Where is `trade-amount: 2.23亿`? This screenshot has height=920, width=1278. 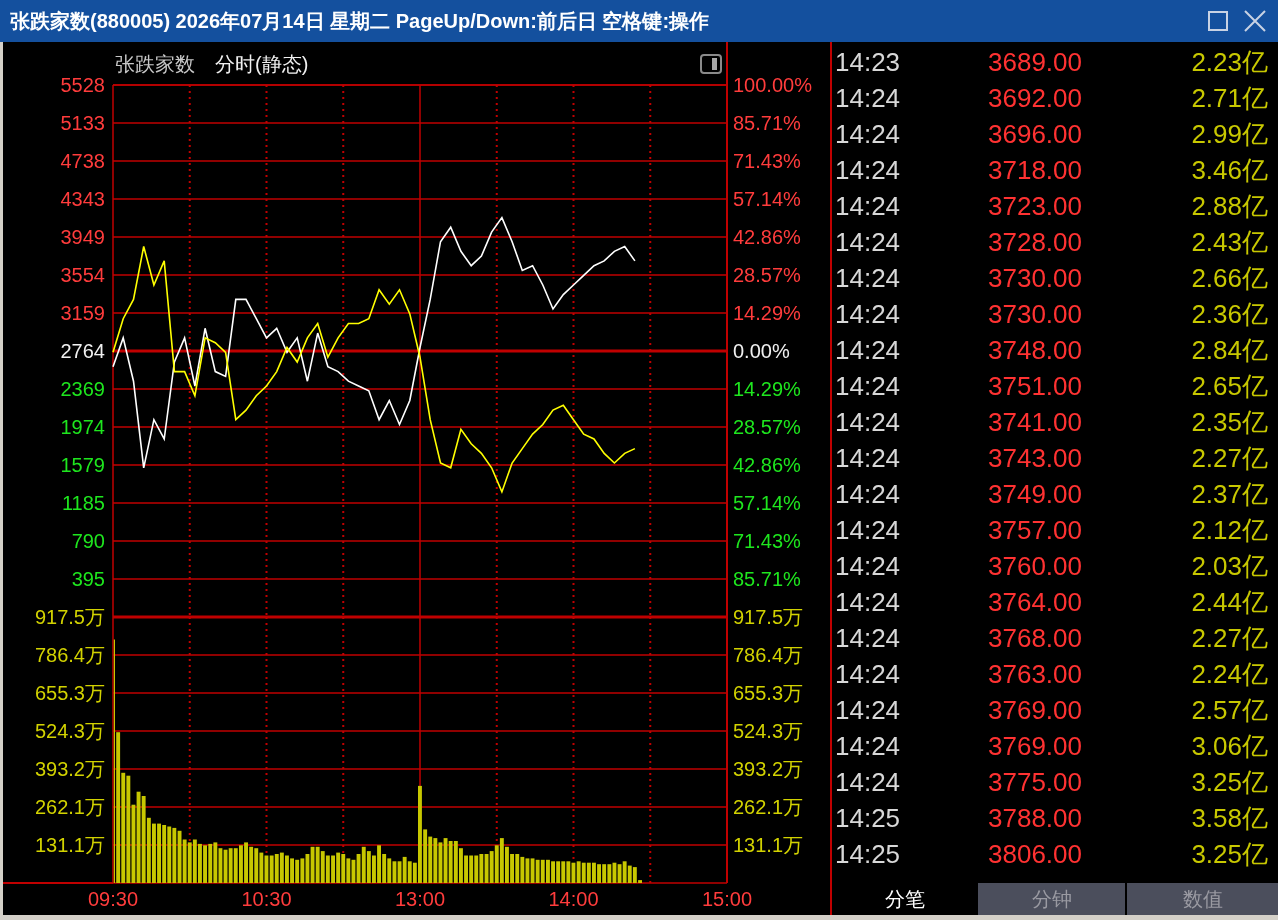 trade-amount: 2.23亿 is located at coordinates (1229, 62).